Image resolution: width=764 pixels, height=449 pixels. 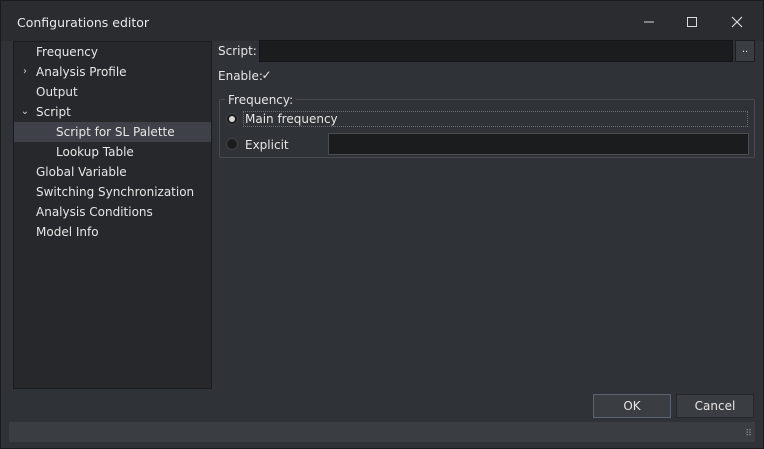 What do you see at coordinates (748, 434) in the screenshot?
I see `resize-grip-icon: ⠿` at bounding box center [748, 434].